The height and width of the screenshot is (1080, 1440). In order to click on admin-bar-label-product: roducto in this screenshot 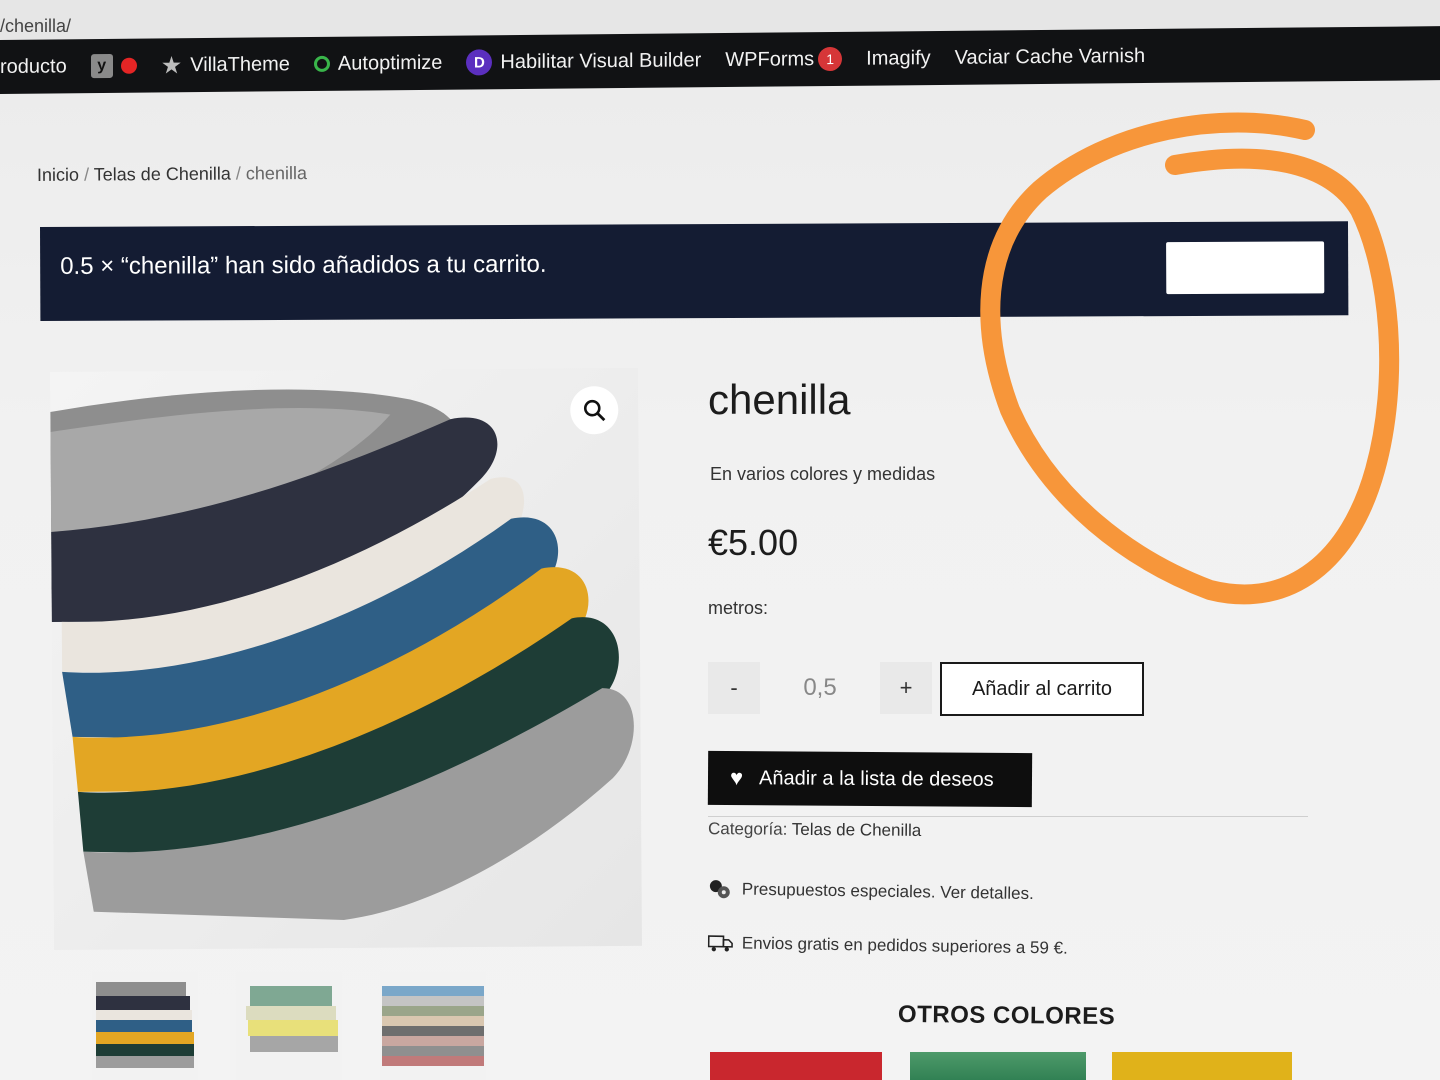, I will do `click(33, 66)`.